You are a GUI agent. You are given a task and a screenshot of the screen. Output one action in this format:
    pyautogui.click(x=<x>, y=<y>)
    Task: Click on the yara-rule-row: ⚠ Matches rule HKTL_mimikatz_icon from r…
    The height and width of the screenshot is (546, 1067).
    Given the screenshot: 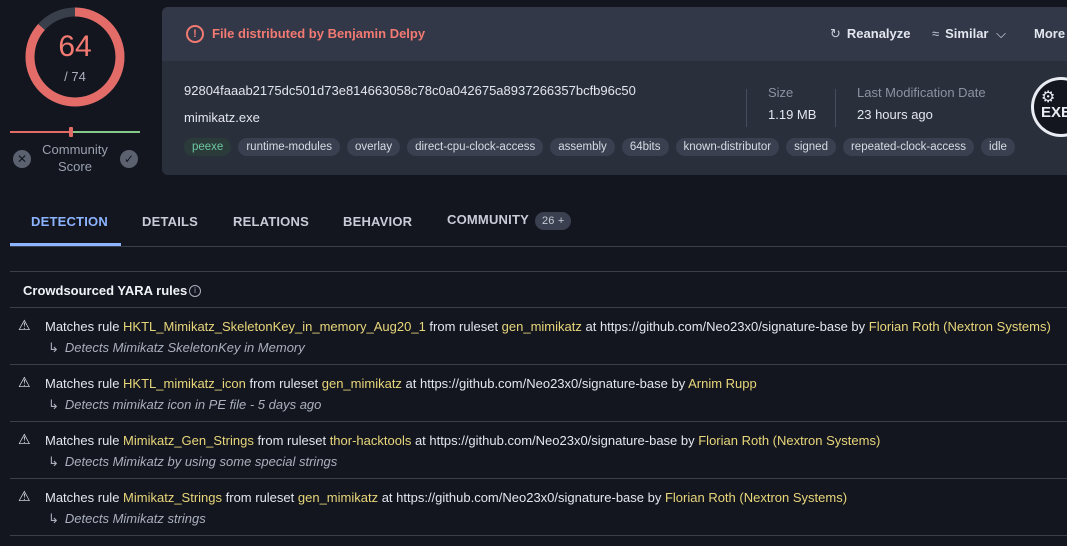 What is the action you would take?
    pyautogui.click(x=538, y=393)
    